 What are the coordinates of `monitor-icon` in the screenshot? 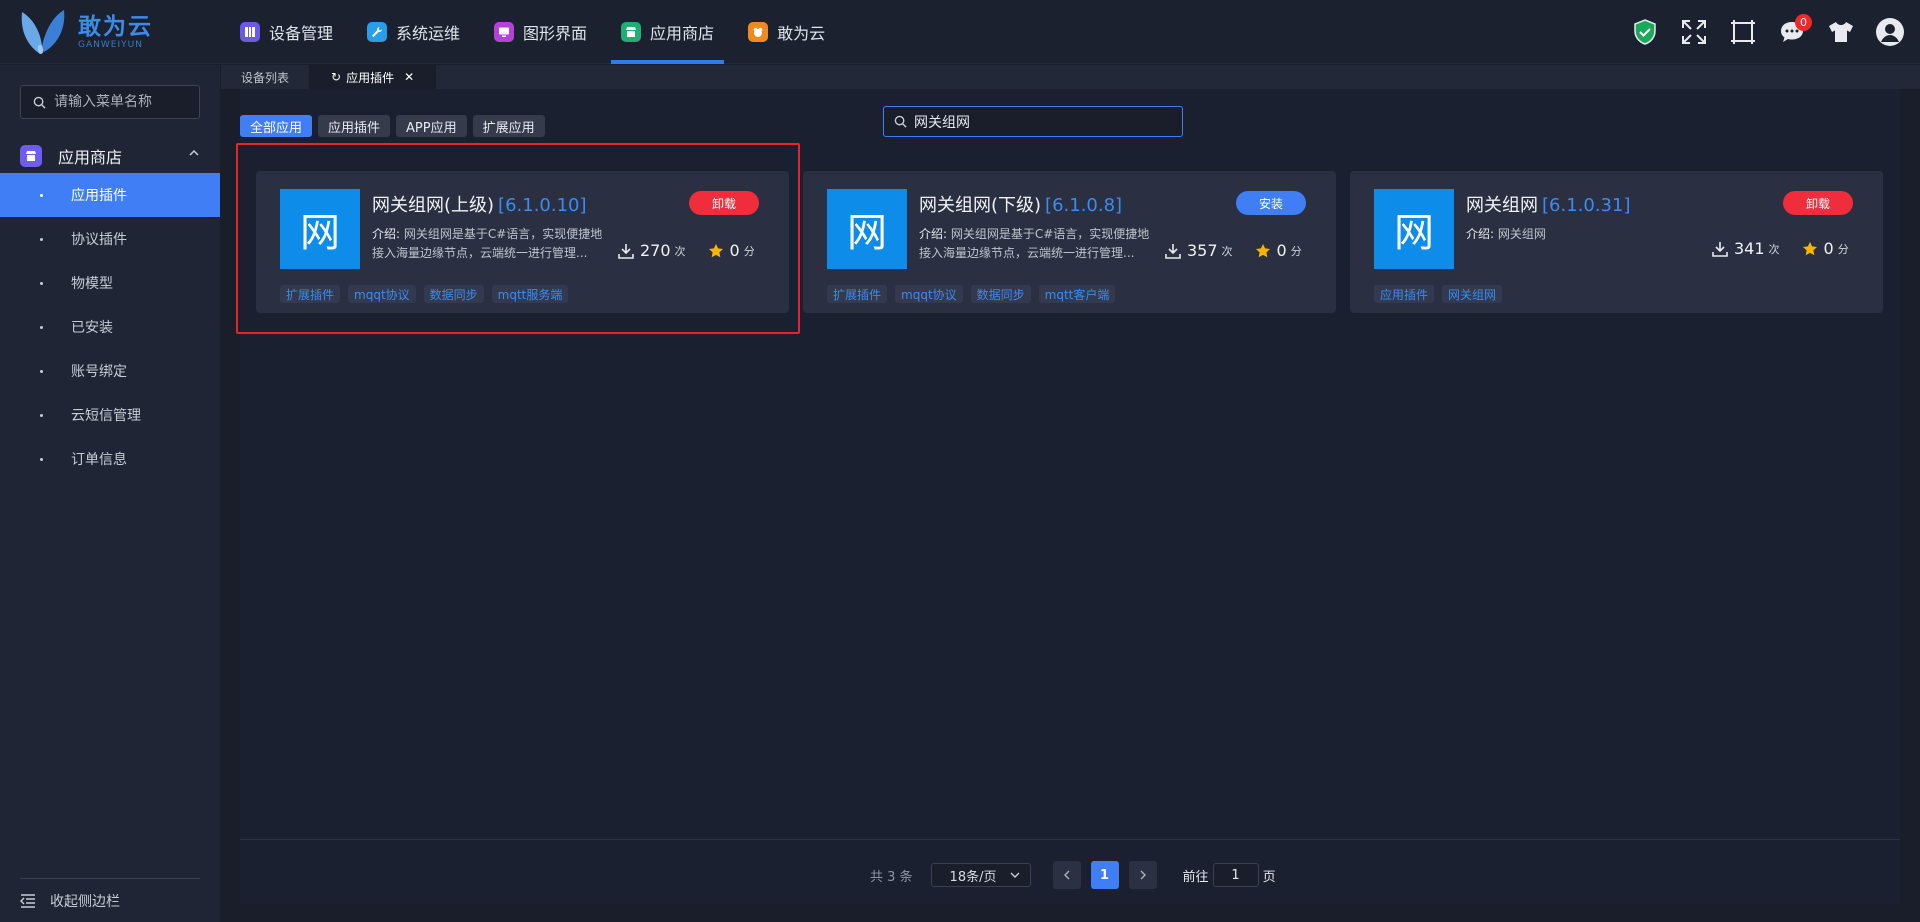 It's located at (504, 32).